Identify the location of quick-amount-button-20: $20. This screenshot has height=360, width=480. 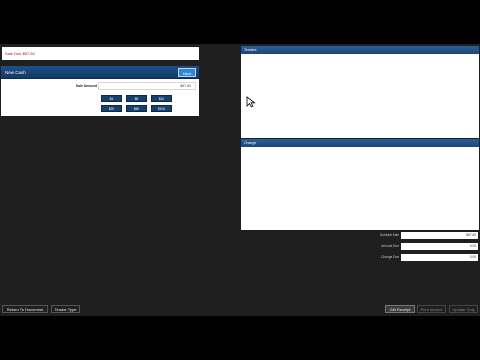
(111, 108).